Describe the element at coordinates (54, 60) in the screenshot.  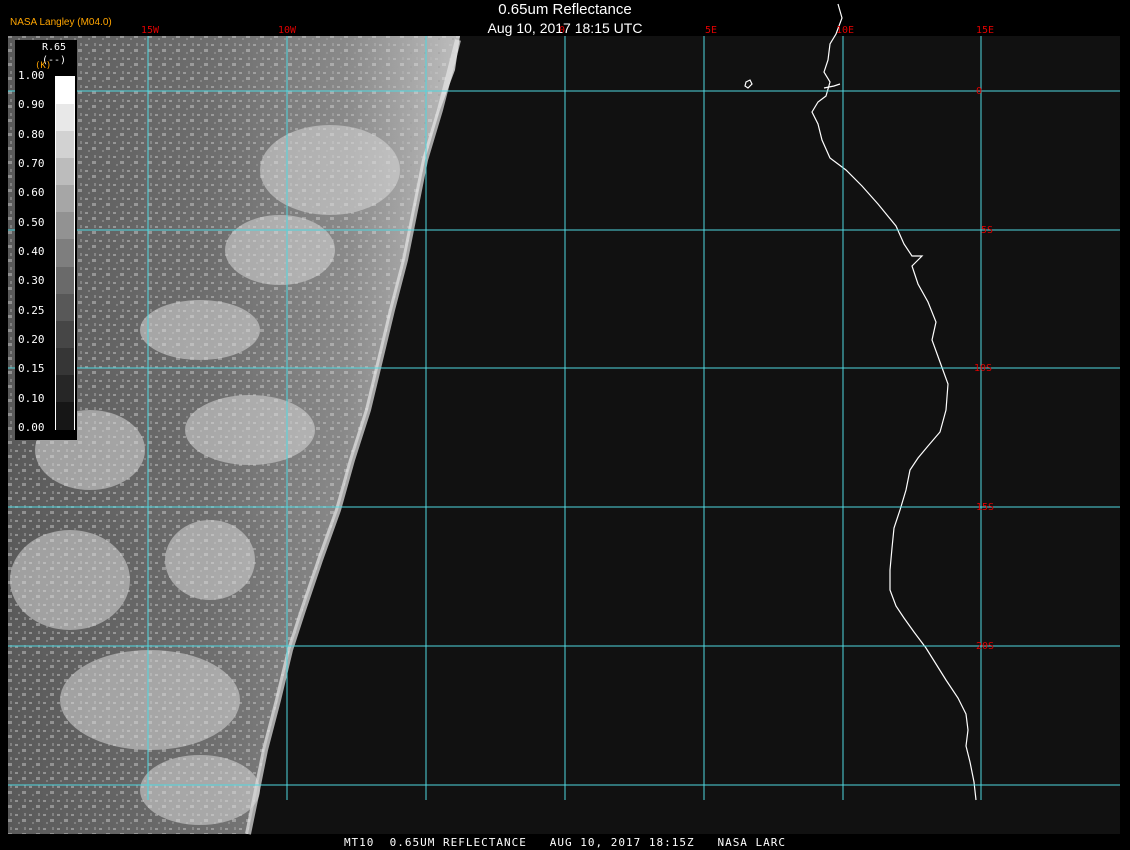
I see `legend-unit: (--)` at that location.